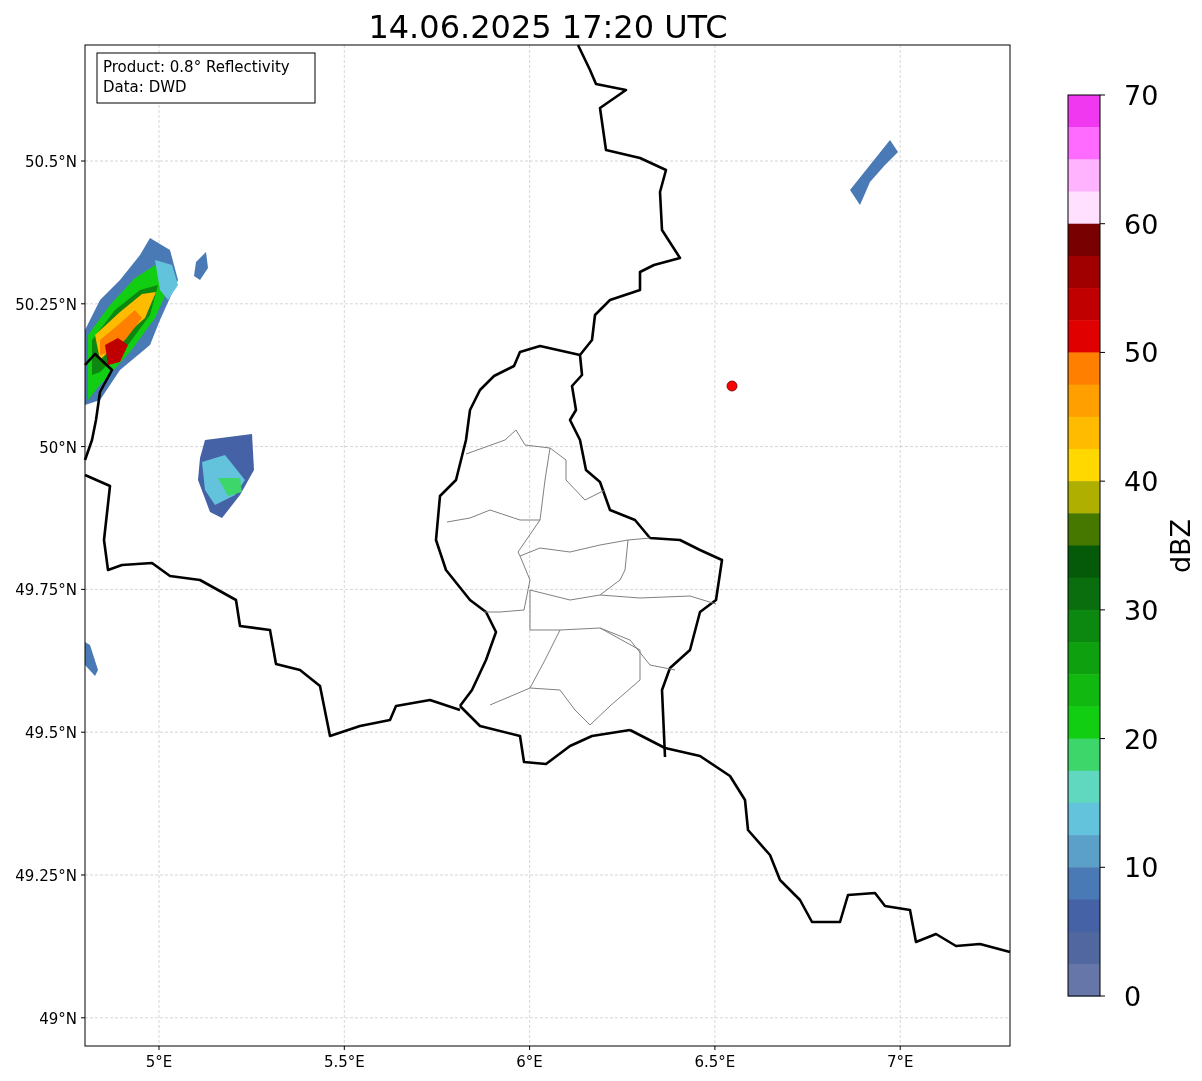  What do you see at coordinates (1133, 996) in the screenshot?
I see `colorbar-tick-label: 0` at bounding box center [1133, 996].